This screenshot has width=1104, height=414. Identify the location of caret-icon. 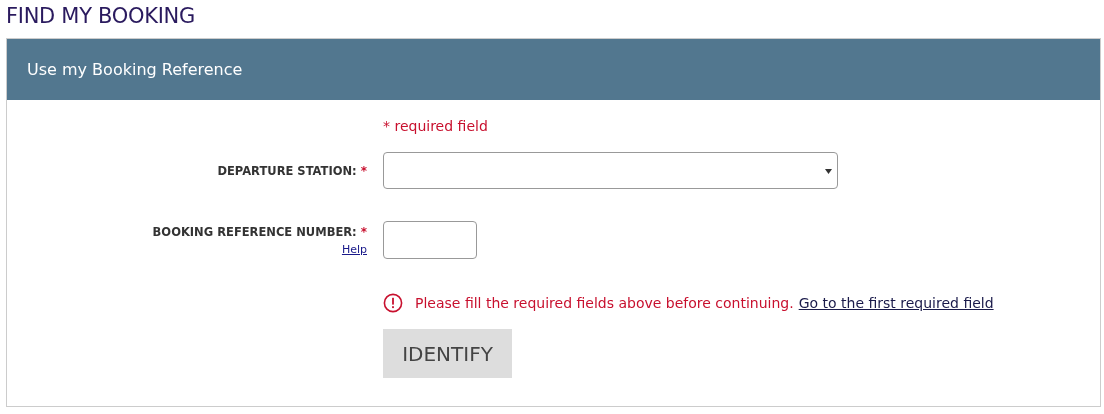
(828, 171).